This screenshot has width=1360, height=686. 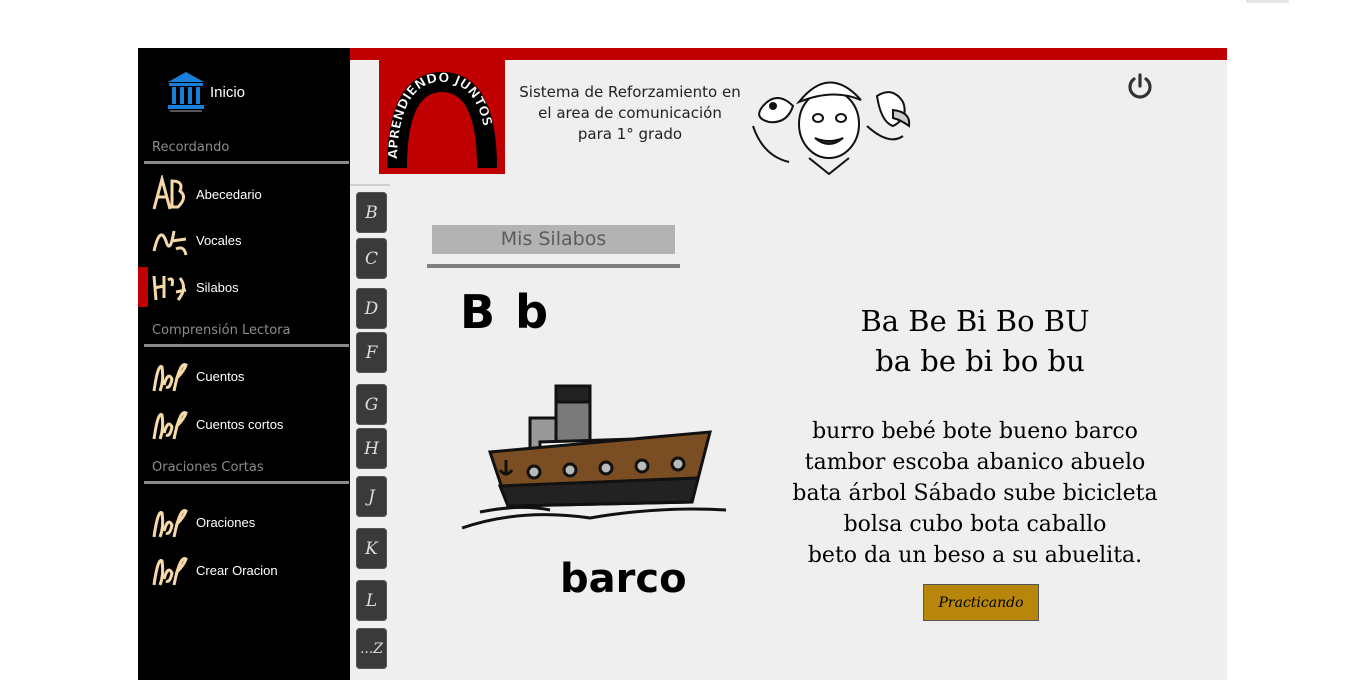 I want to click on letter-button-h: H, so click(x=371, y=448).